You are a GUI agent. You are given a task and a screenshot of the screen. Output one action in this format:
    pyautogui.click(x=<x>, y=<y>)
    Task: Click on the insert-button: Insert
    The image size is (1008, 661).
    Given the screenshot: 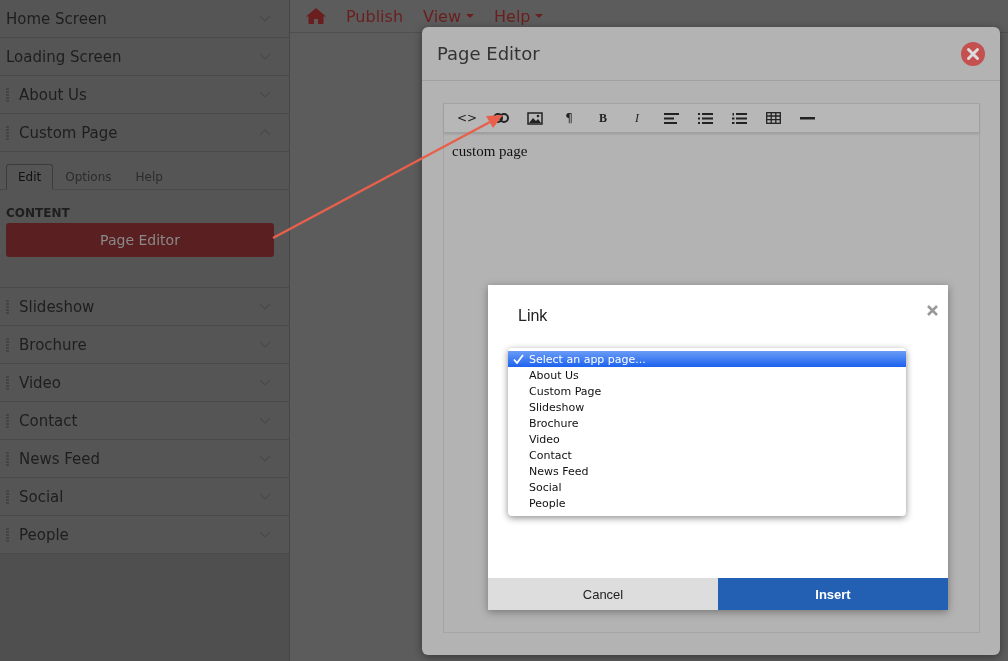 What is the action you would take?
    pyautogui.click(x=833, y=594)
    